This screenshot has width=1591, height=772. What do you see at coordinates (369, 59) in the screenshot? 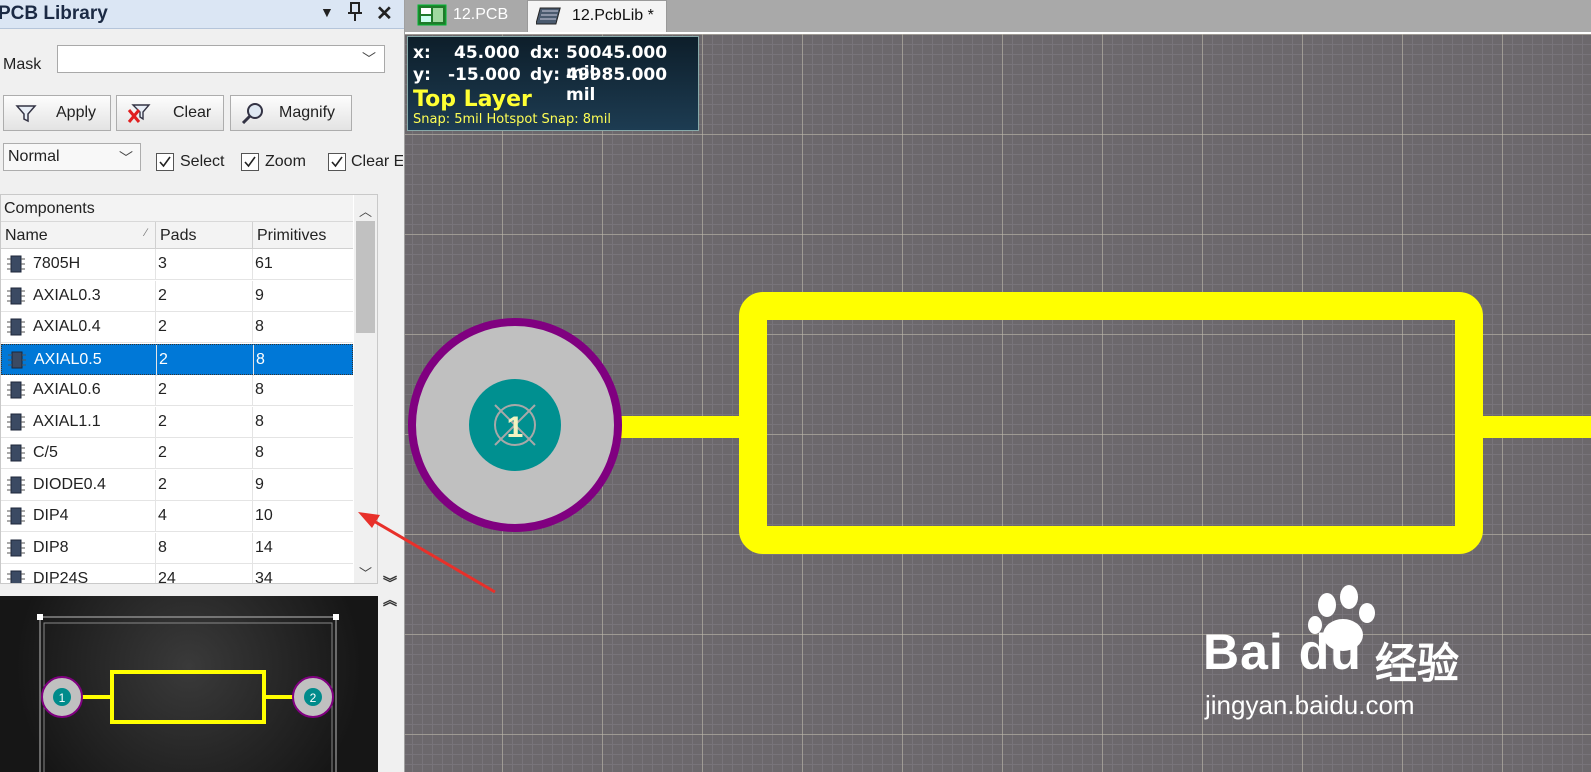
I see `chevron-down-icon: ﹀` at bounding box center [369, 59].